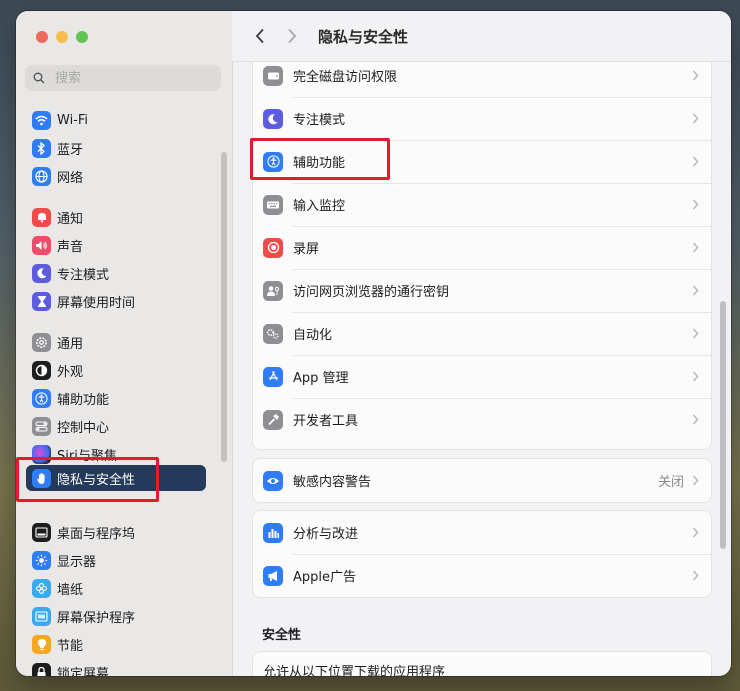 The height and width of the screenshot is (691, 740). I want to click on hammer-icon, so click(273, 419).